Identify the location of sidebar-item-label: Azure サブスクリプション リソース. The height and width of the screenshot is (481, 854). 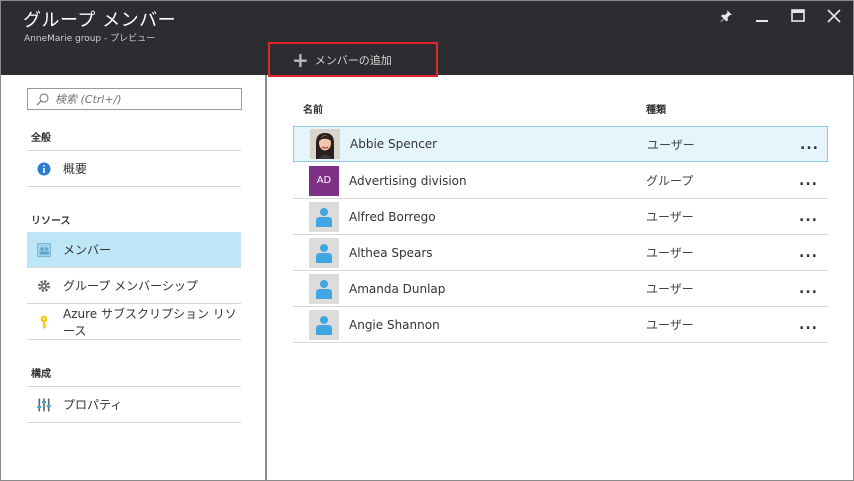
(150, 322).